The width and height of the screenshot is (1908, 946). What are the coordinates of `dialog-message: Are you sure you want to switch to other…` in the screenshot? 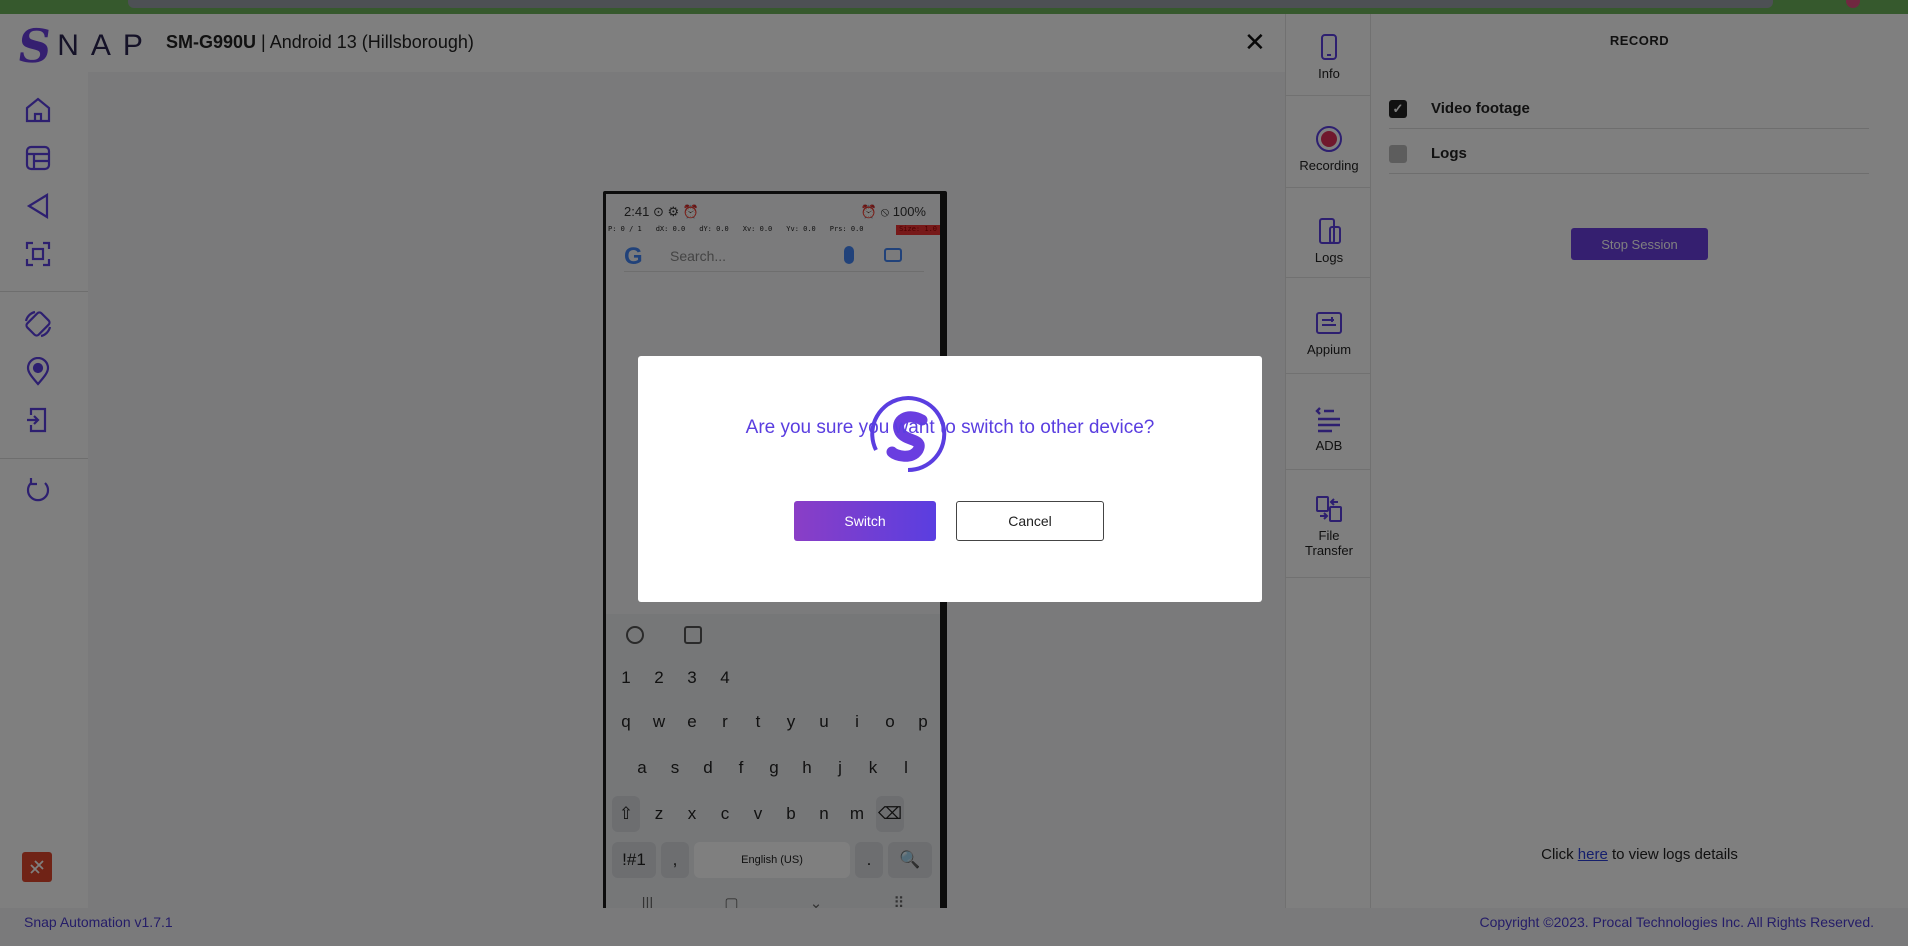 It's located at (950, 427).